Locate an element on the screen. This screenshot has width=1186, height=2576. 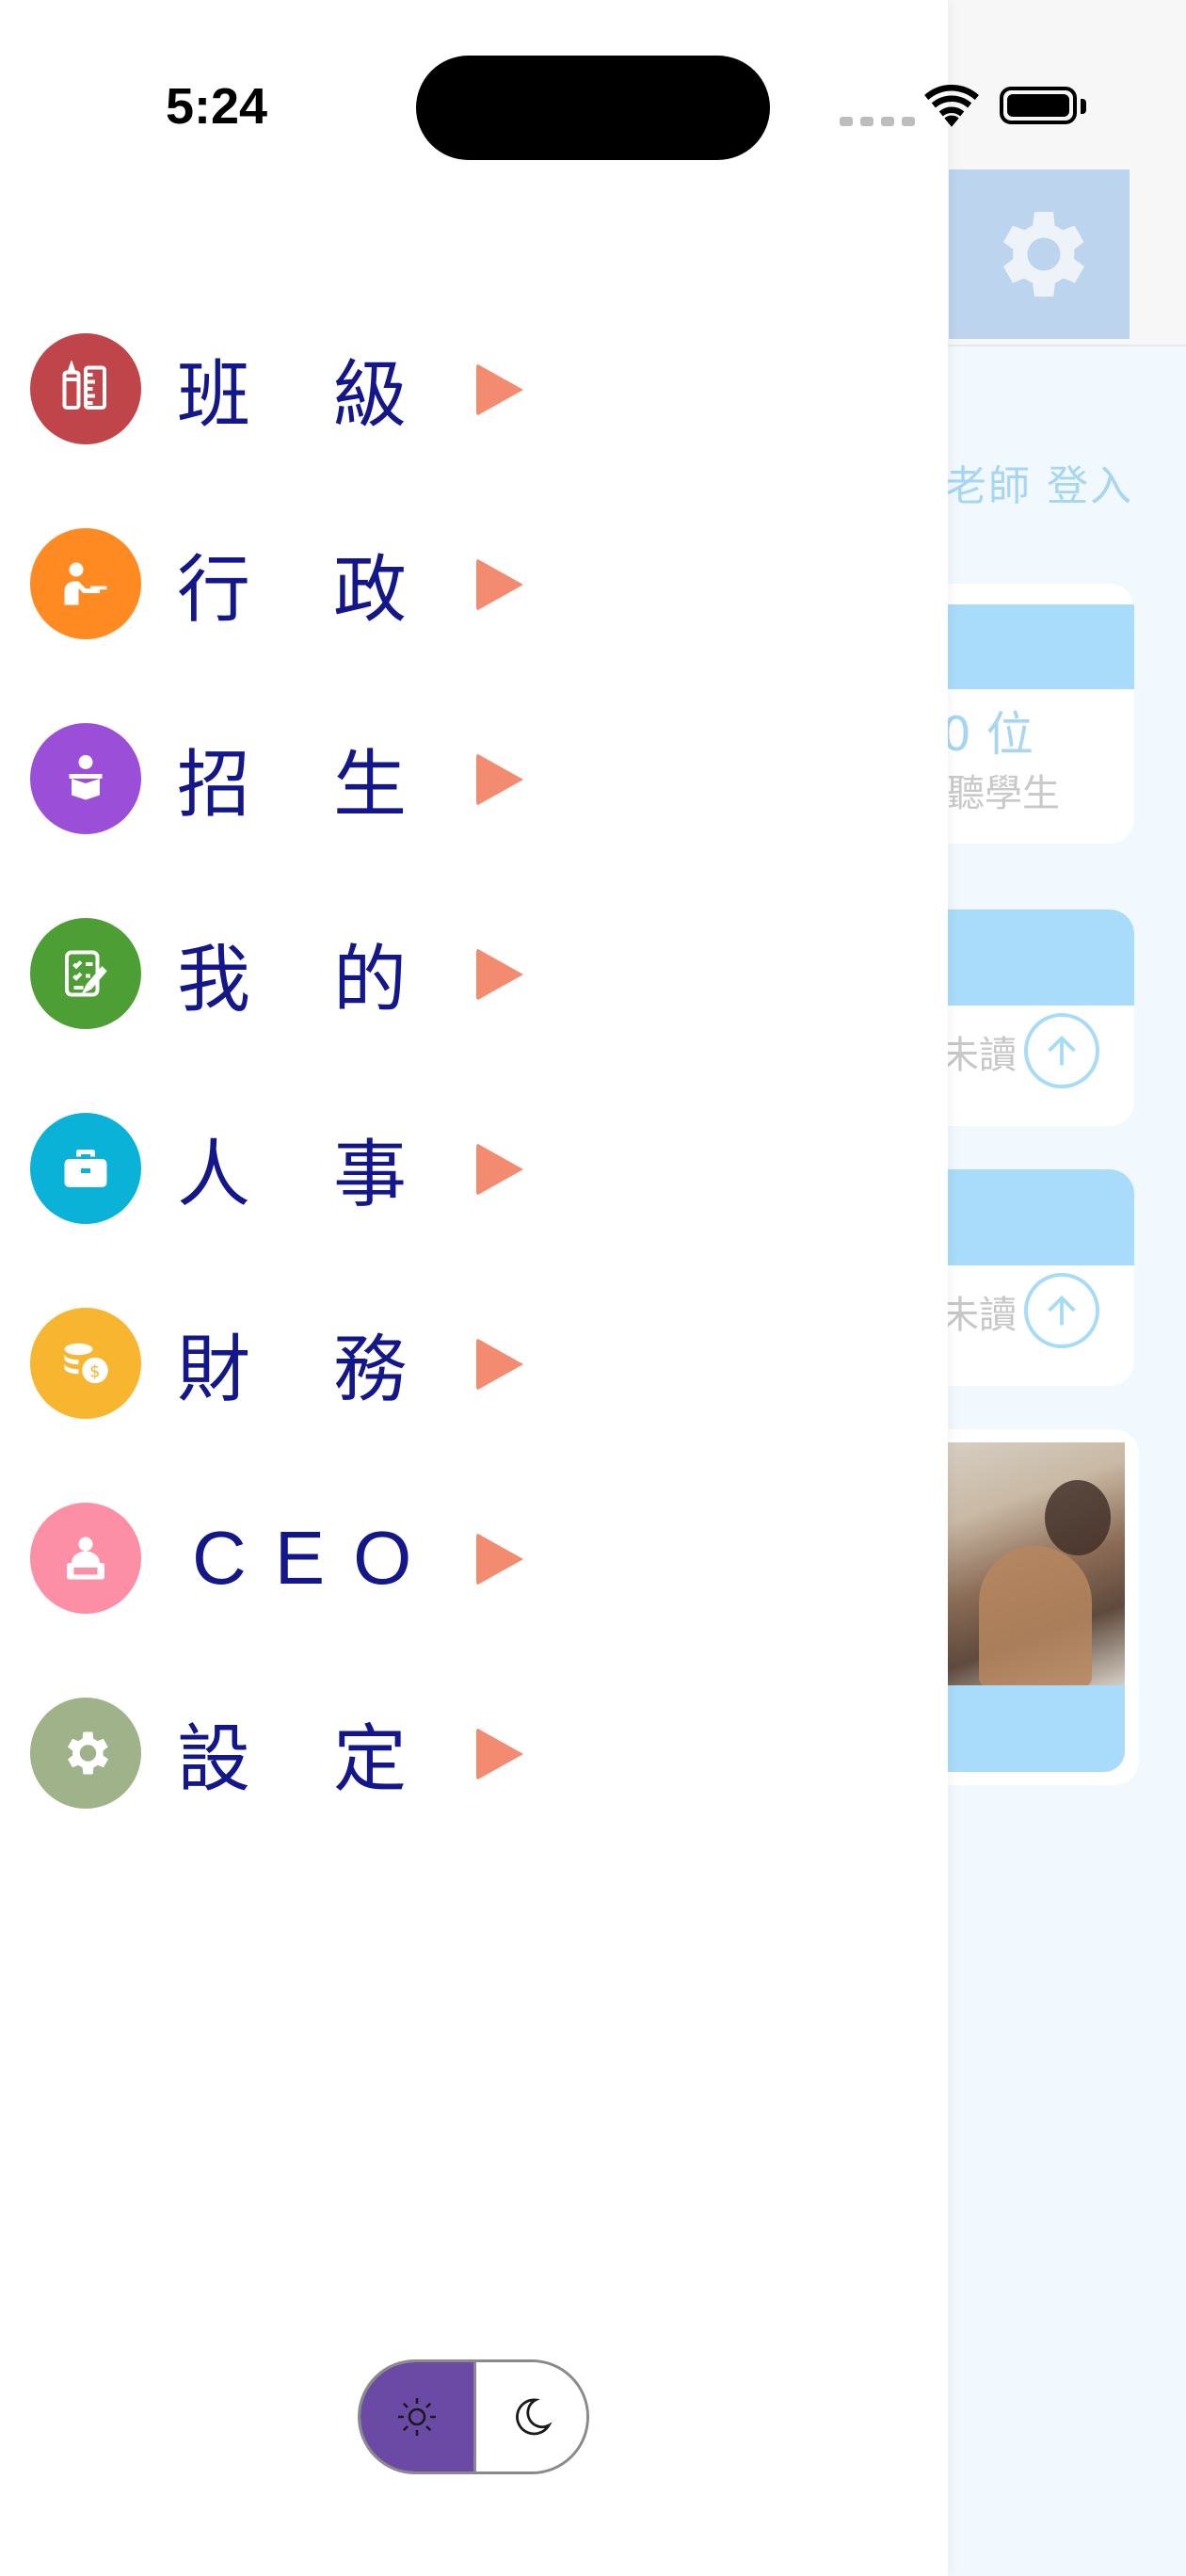
student-reading-icon is located at coordinates (85, 778).